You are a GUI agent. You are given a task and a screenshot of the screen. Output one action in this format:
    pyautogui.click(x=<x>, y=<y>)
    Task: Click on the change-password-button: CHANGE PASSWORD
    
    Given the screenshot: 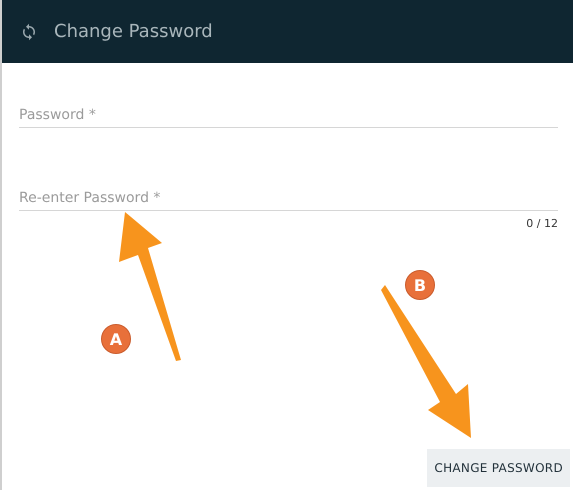 What is the action you would take?
    pyautogui.click(x=498, y=468)
    